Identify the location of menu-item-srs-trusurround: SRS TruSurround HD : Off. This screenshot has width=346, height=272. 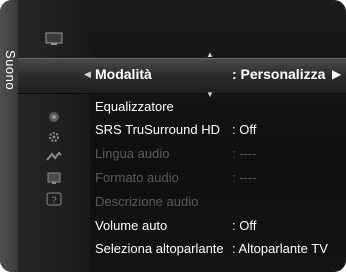
(175, 130).